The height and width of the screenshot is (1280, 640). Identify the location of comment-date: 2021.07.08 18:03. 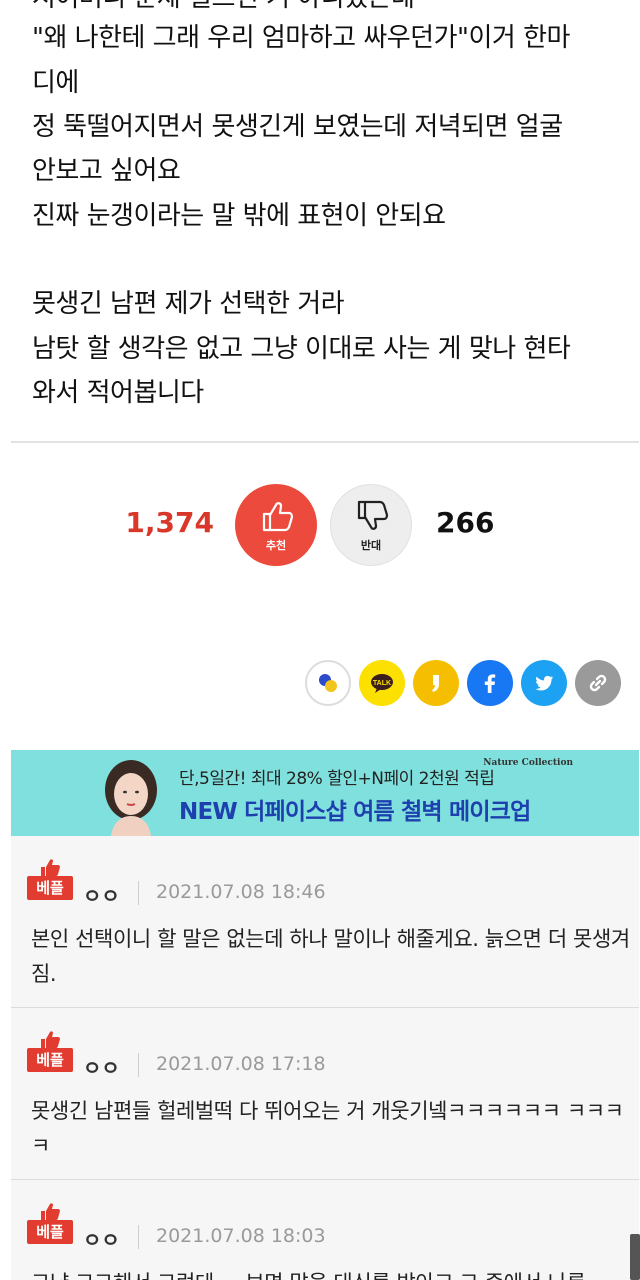
(241, 1236).